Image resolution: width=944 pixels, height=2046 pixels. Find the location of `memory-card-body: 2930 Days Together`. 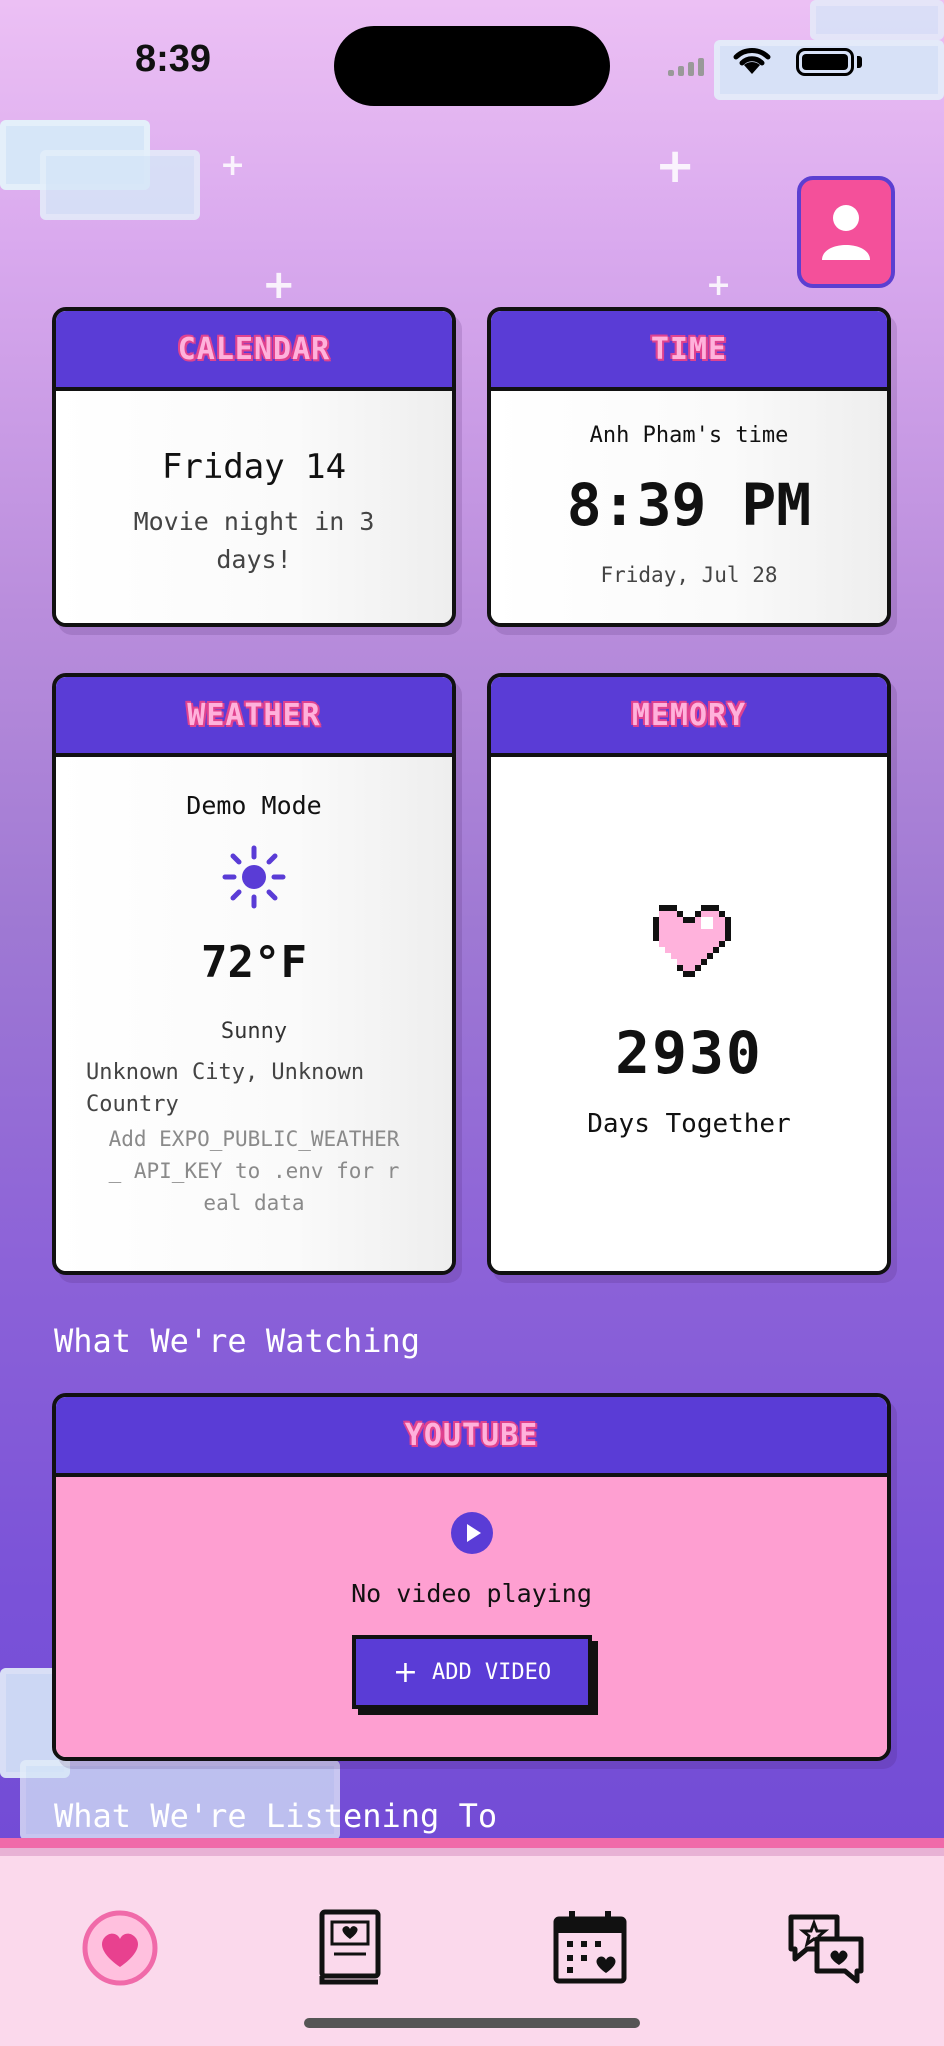

memory-card-body: 2930 Days Together is located at coordinates (689, 1014).